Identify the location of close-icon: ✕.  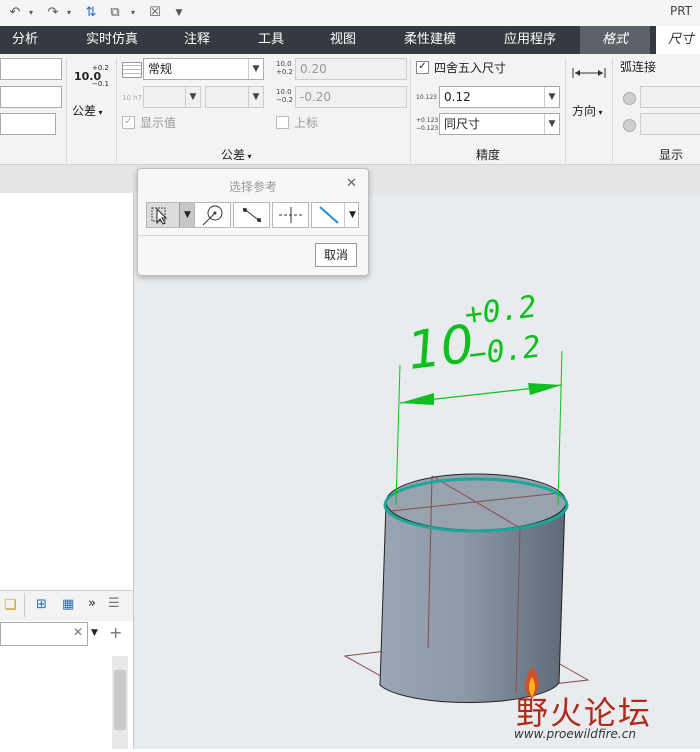
(351, 183).